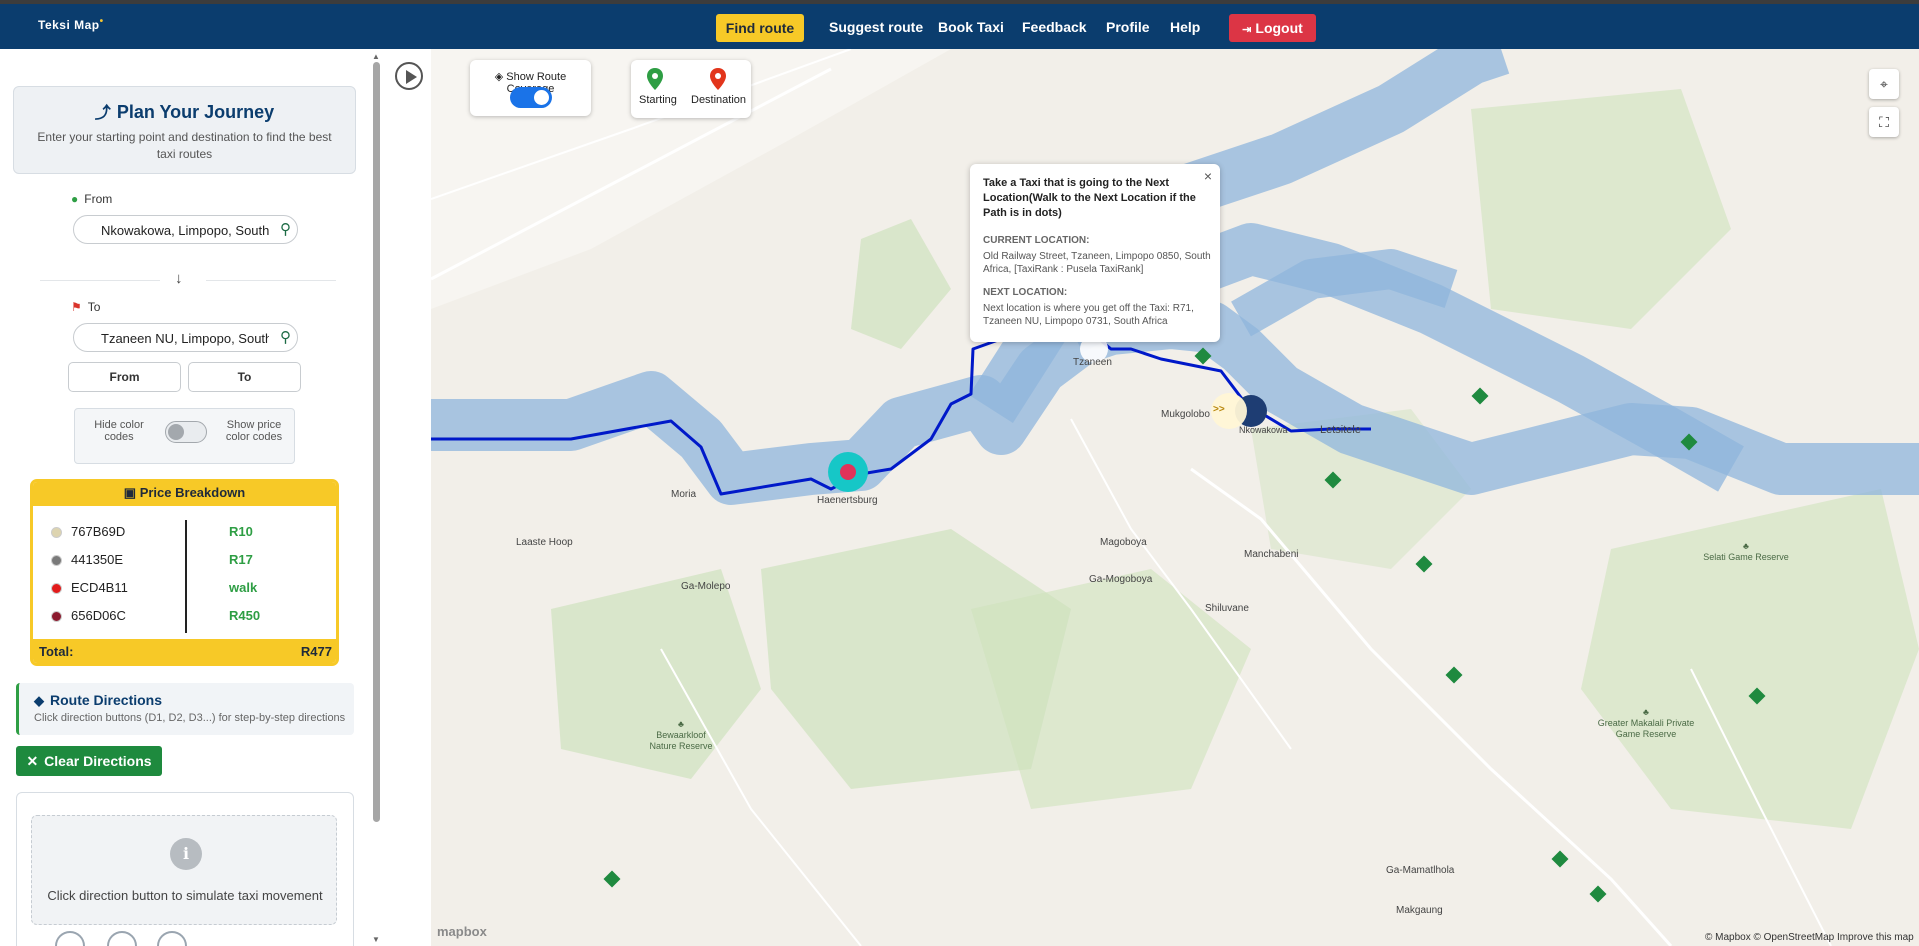 Image resolution: width=1919 pixels, height=946 pixels. I want to click on route-code: 656D06C, so click(98, 615).